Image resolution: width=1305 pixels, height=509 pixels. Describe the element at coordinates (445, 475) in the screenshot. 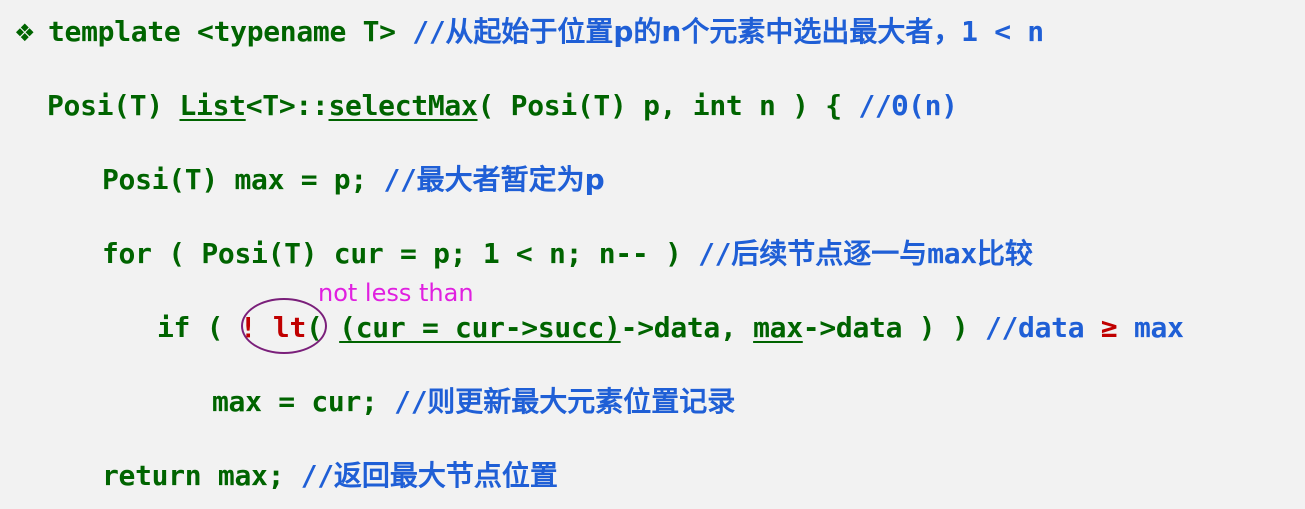

I see `comment-return: 返回最大节点位置` at that location.